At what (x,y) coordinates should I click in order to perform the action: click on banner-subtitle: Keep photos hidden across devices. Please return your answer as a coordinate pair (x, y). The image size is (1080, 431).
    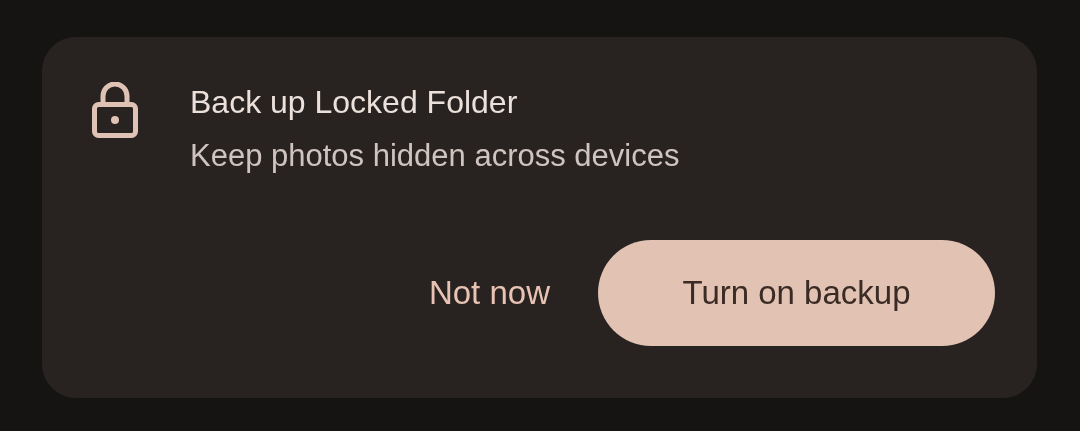
    Looking at the image, I should click on (435, 156).